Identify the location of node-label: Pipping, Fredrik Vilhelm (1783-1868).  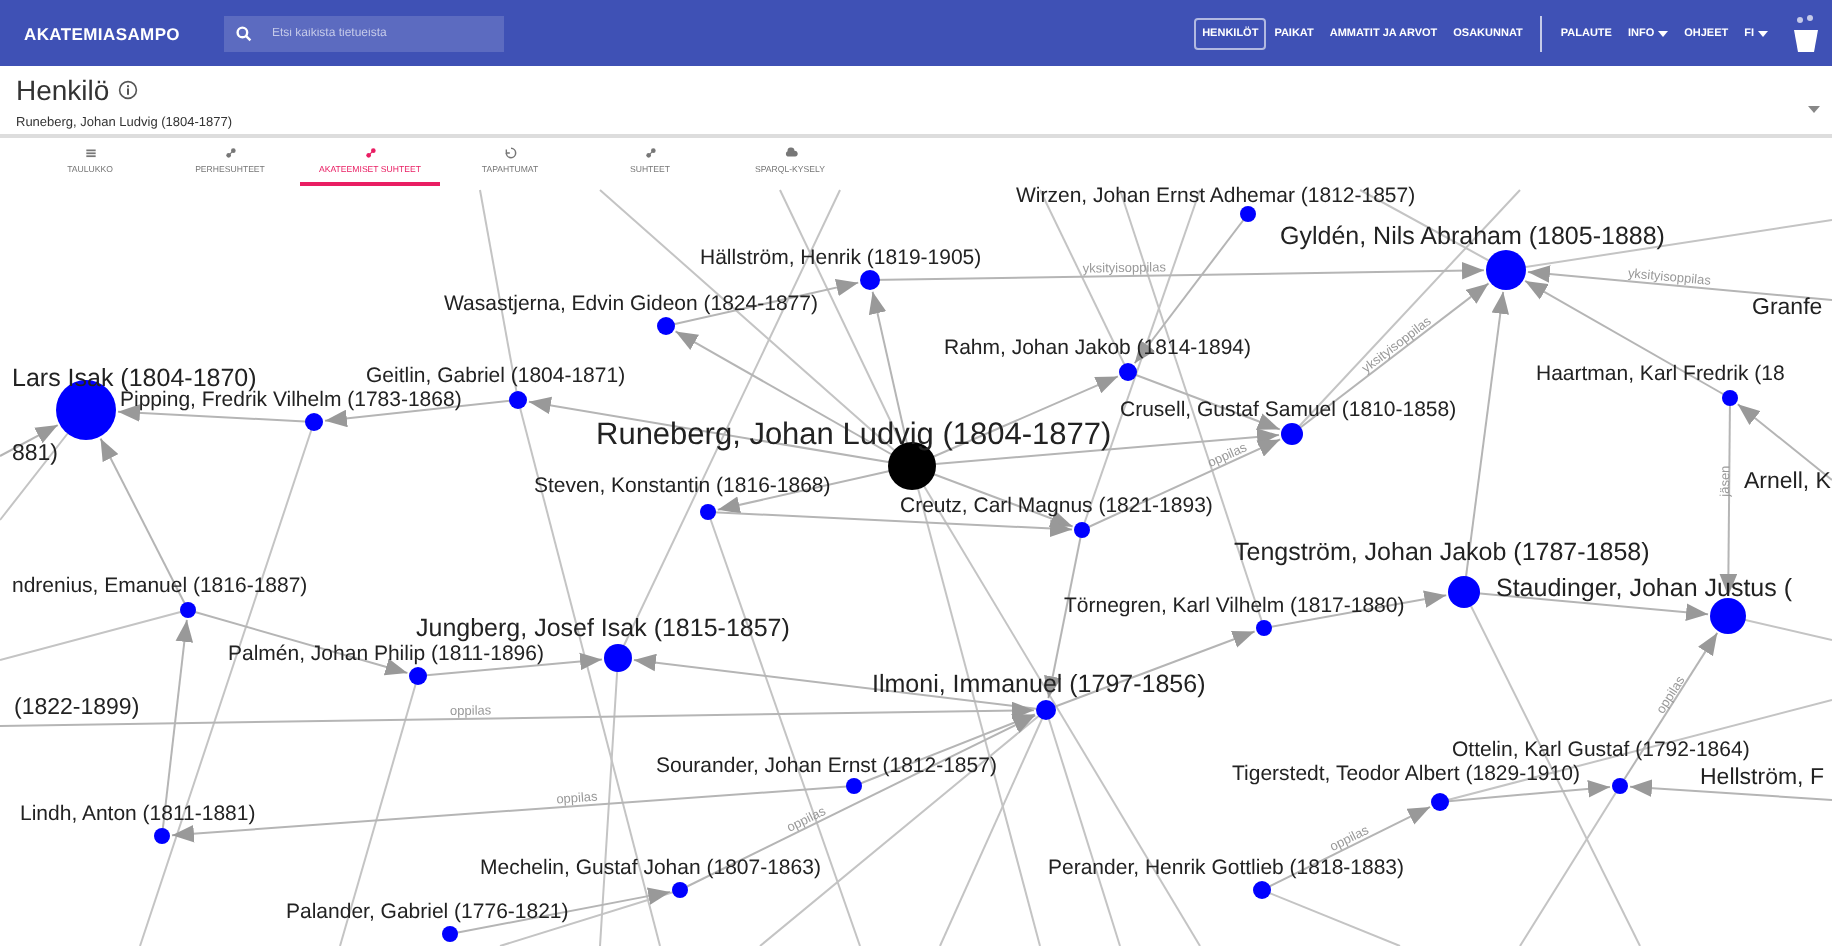
(291, 400).